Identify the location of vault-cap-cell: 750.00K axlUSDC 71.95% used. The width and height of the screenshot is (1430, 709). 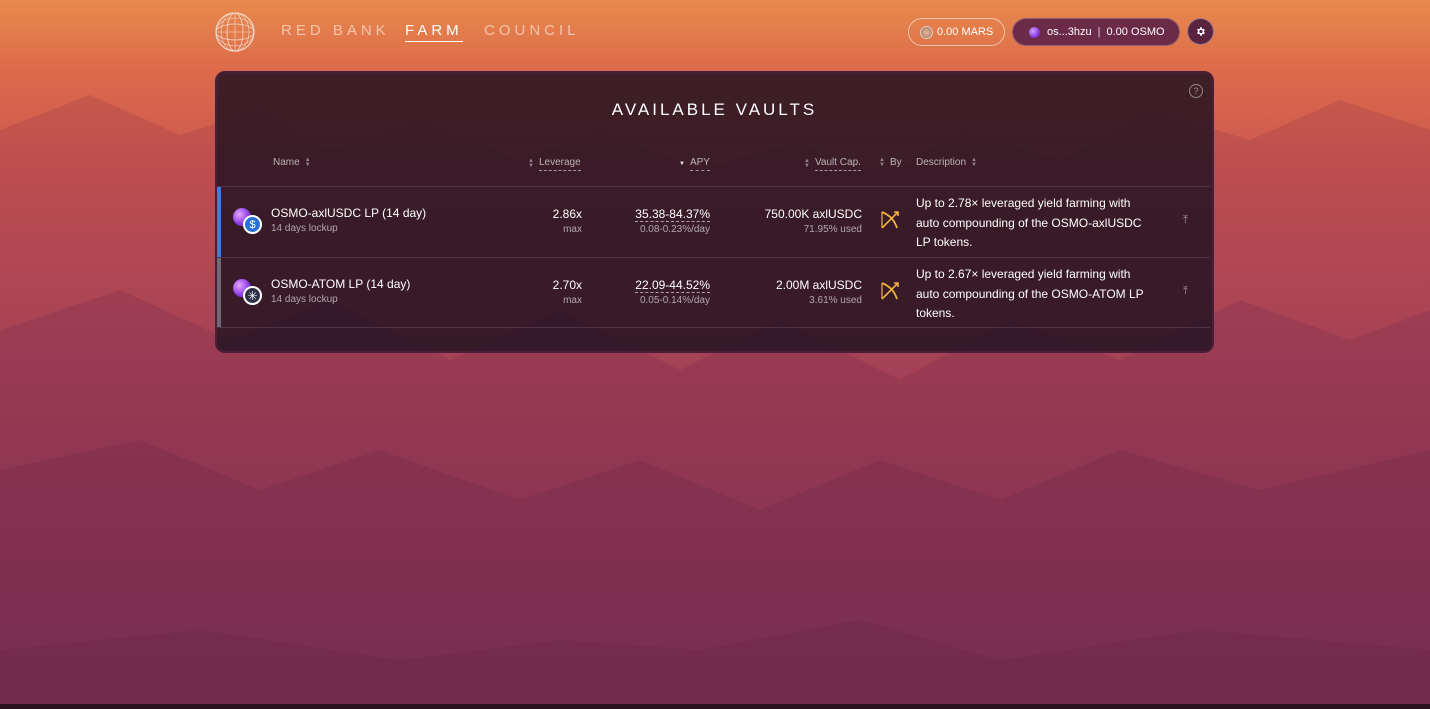
(813, 221).